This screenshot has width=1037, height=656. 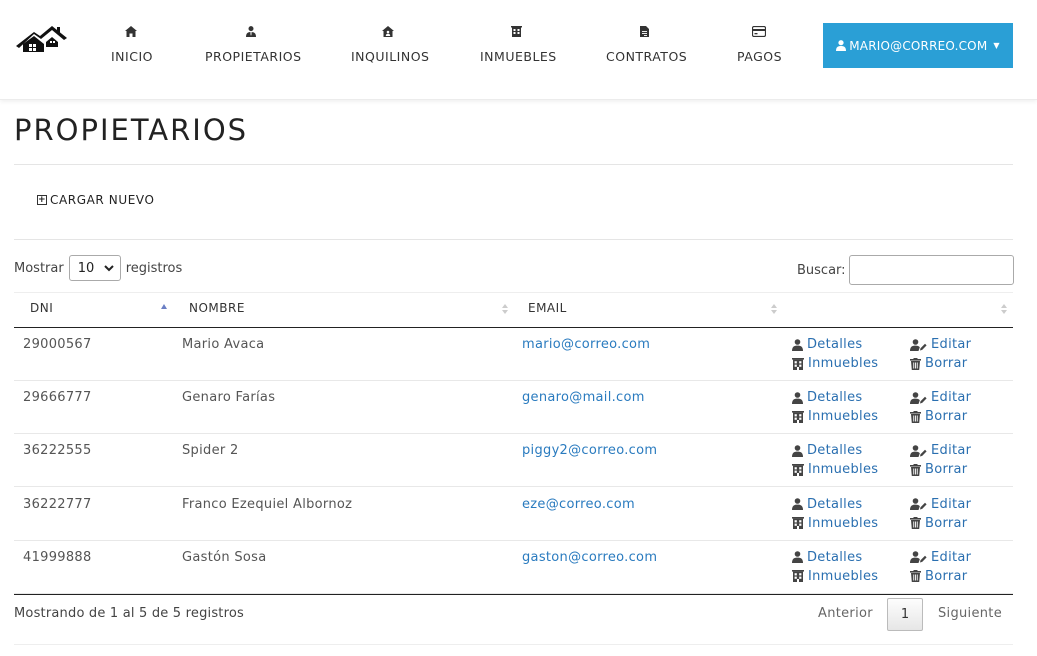 What do you see at coordinates (223, 344) in the screenshot?
I see `cell-nombre: Mario Avaca` at bounding box center [223, 344].